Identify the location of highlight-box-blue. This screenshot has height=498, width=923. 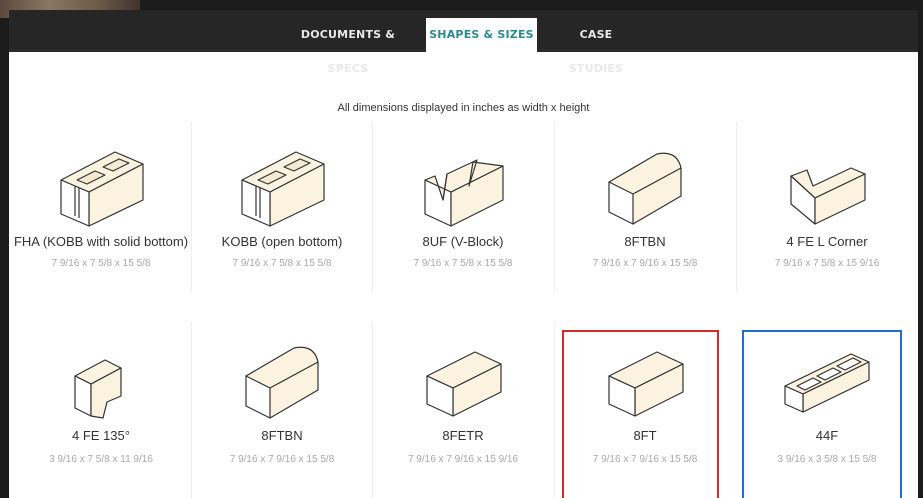
(822, 414).